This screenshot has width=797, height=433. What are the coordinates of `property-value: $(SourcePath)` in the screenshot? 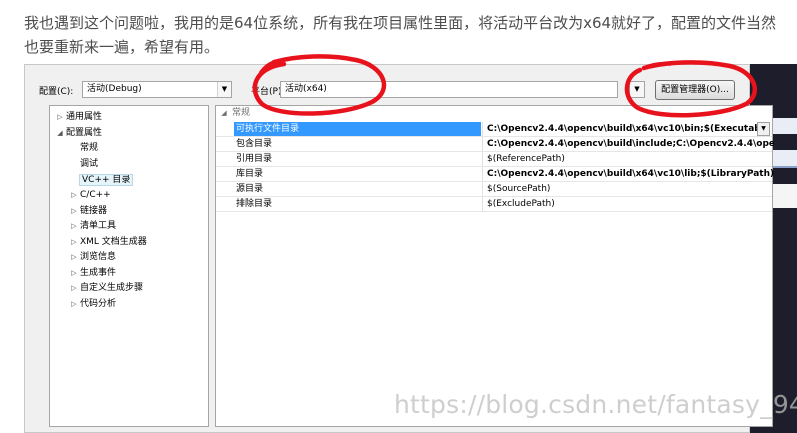 It's located at (628, 189).